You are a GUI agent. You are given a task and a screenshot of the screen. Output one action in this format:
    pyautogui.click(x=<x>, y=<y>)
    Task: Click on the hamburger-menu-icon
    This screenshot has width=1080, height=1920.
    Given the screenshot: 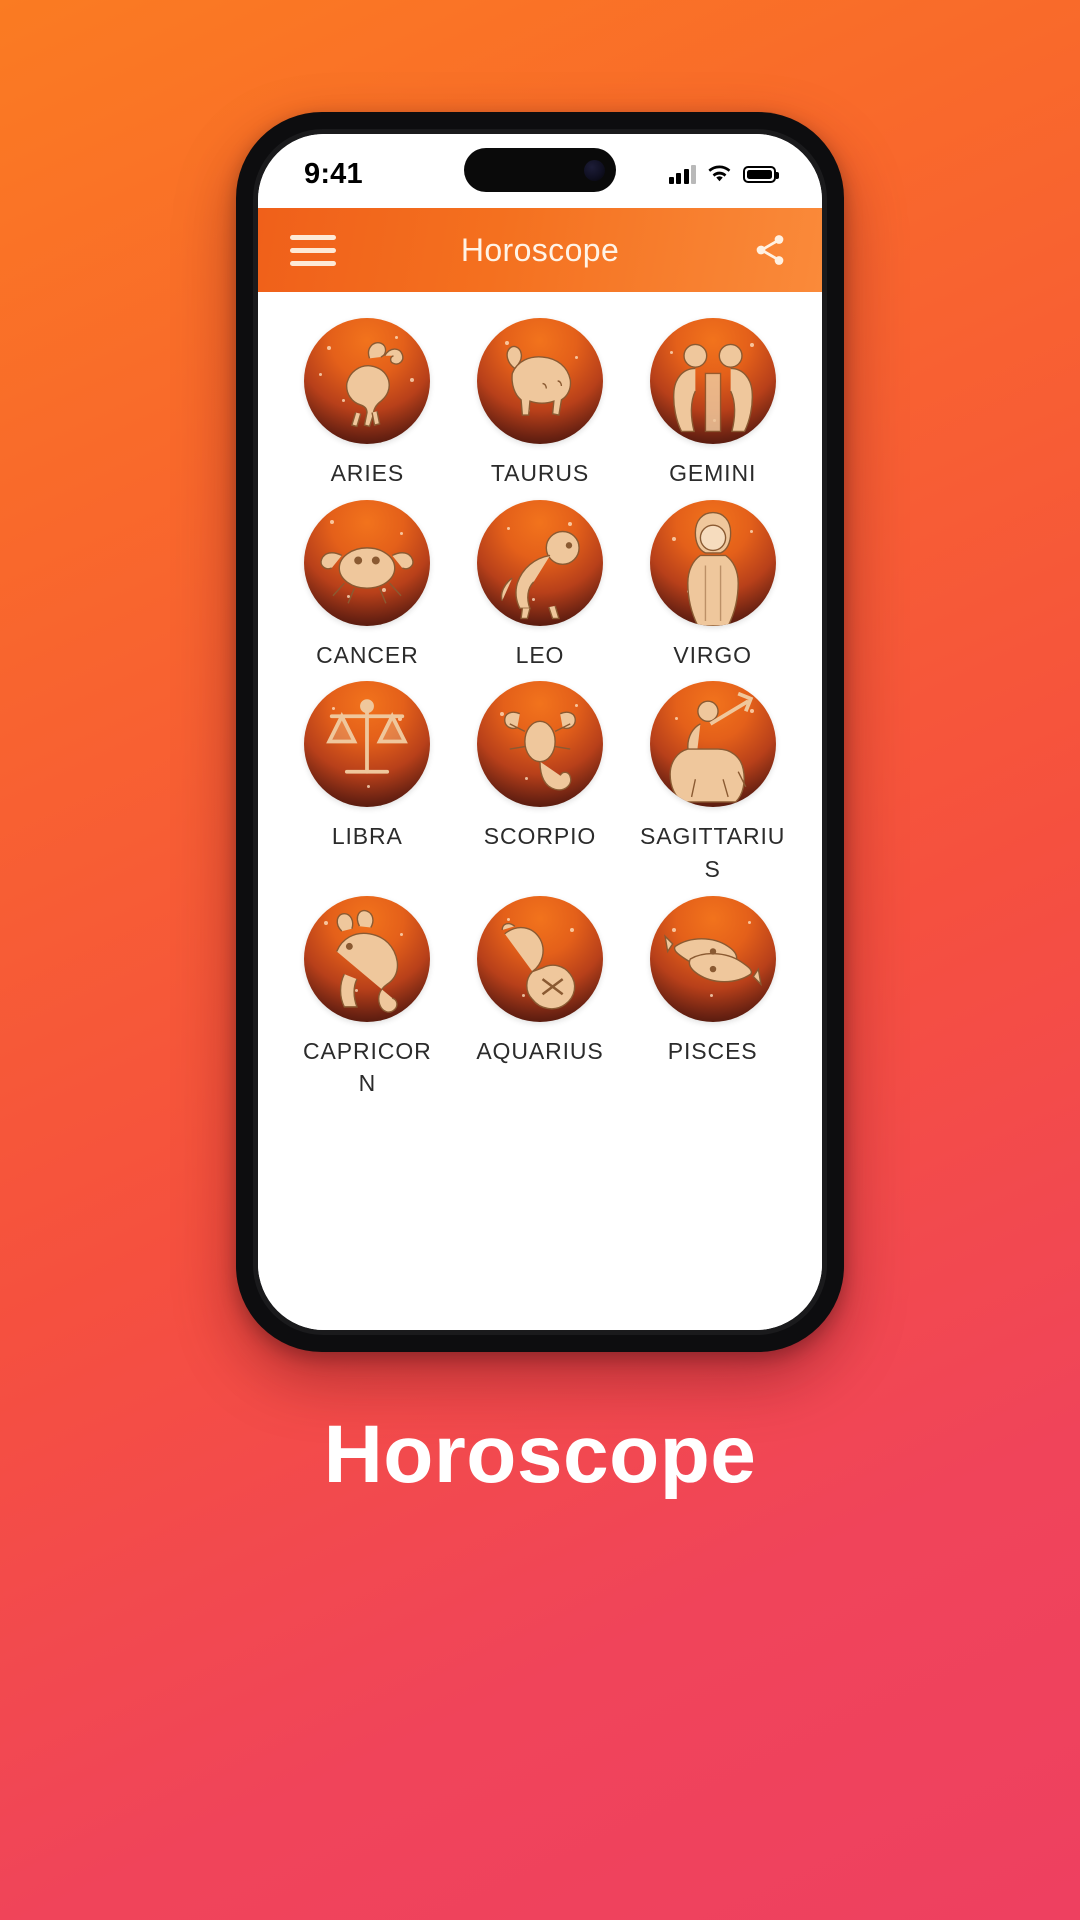 What is the action you would take?
    pyautogui.click(x=313, y=250)
    